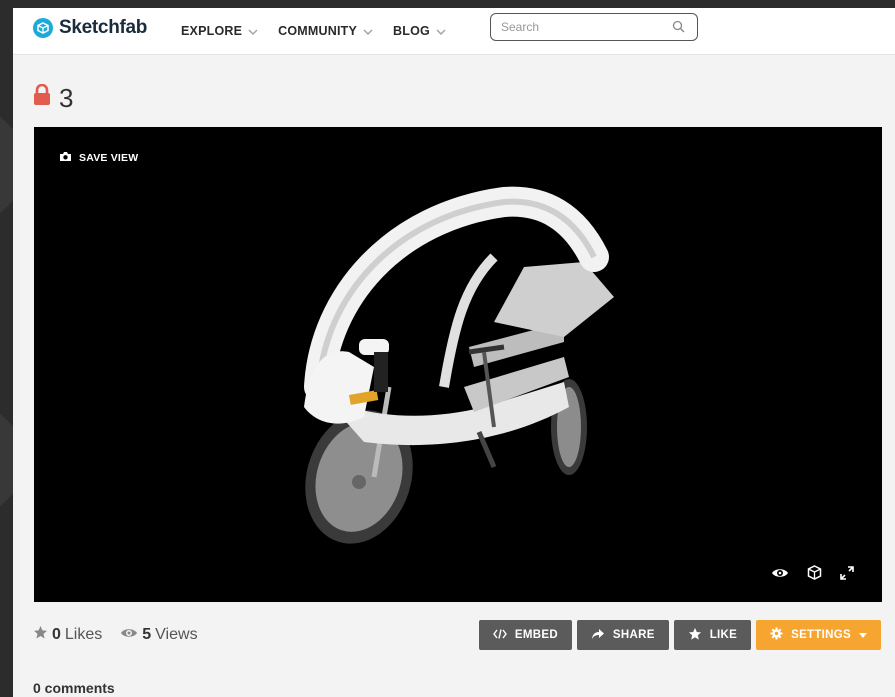 This screenshot has width=895, height=697. I want to click on nav-community-label: COMMUNITY, so click(318, 31).